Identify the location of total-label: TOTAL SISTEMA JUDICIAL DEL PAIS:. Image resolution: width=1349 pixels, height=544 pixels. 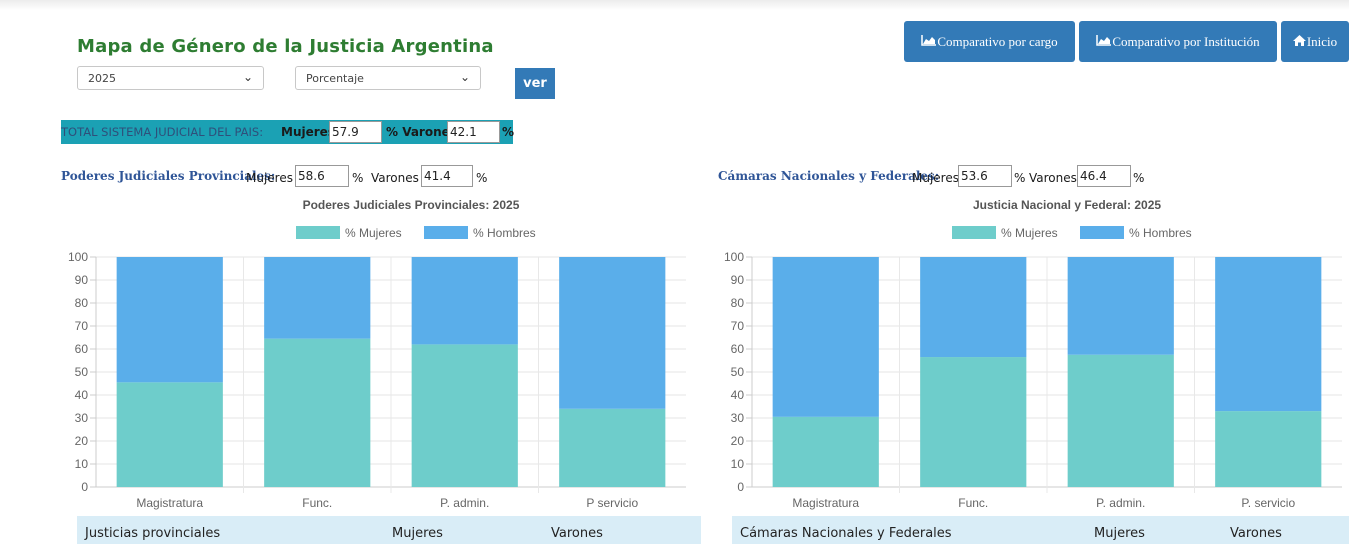
(162, 132).